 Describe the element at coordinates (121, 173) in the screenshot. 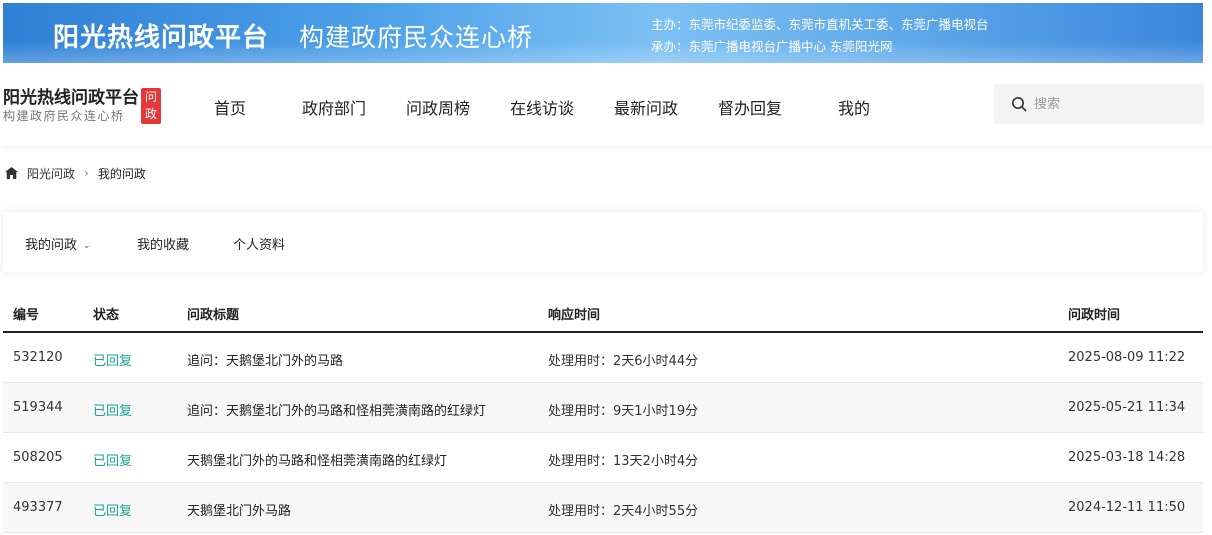

I see `breadcrumb-current: 我的问政` at that location.